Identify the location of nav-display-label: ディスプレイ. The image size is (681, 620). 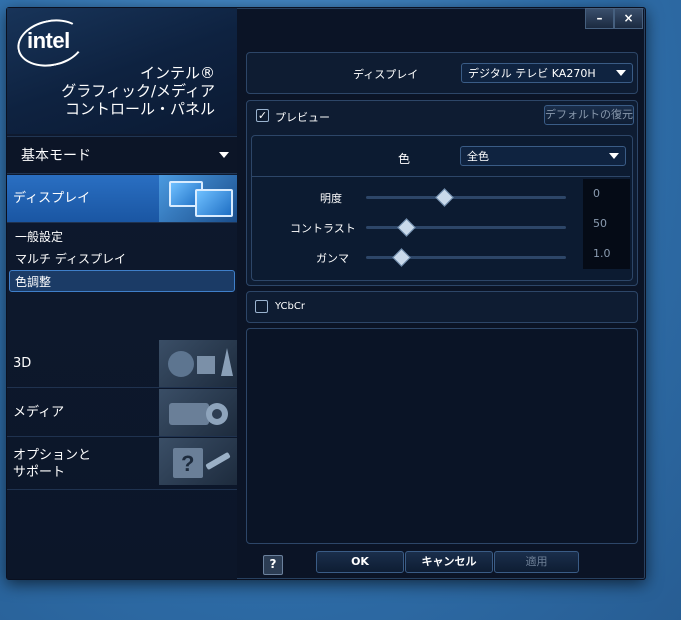
(52, 198).